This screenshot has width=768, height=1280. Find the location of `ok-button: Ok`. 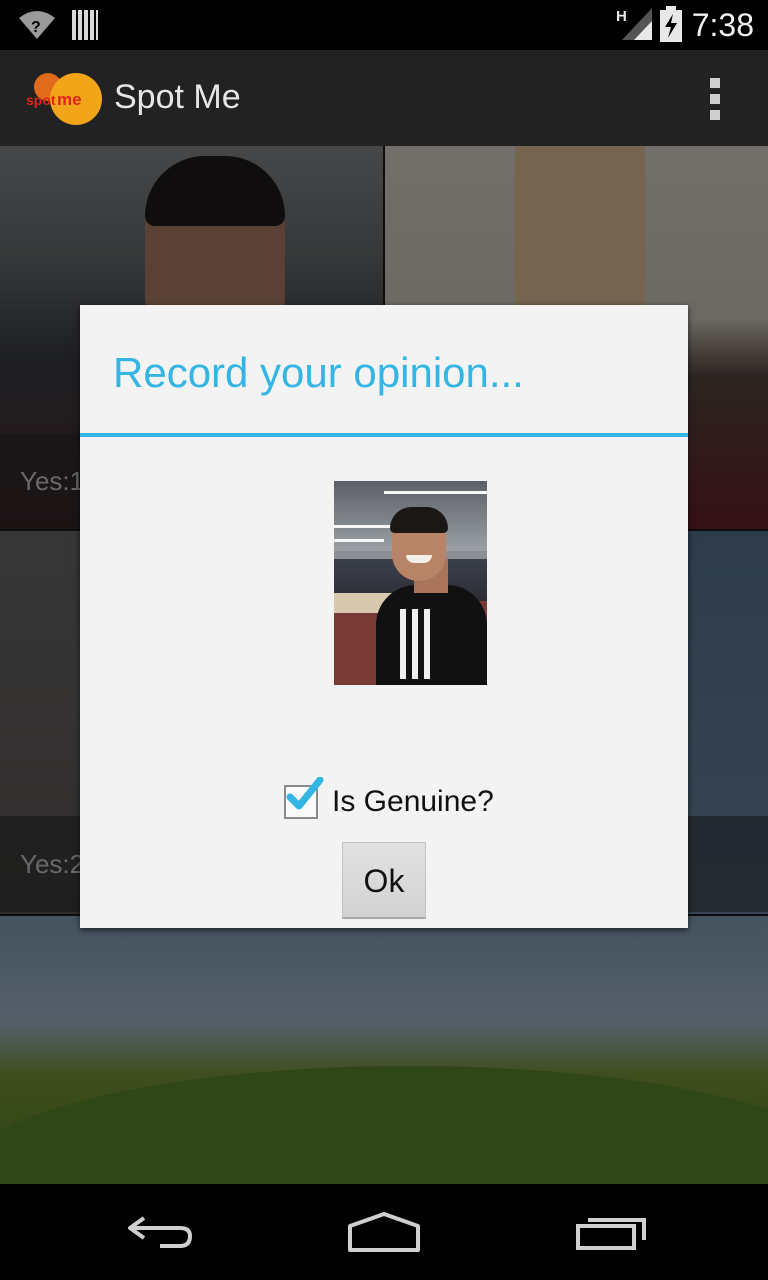

ok-button: Ok is located at coordinates (384, 880).